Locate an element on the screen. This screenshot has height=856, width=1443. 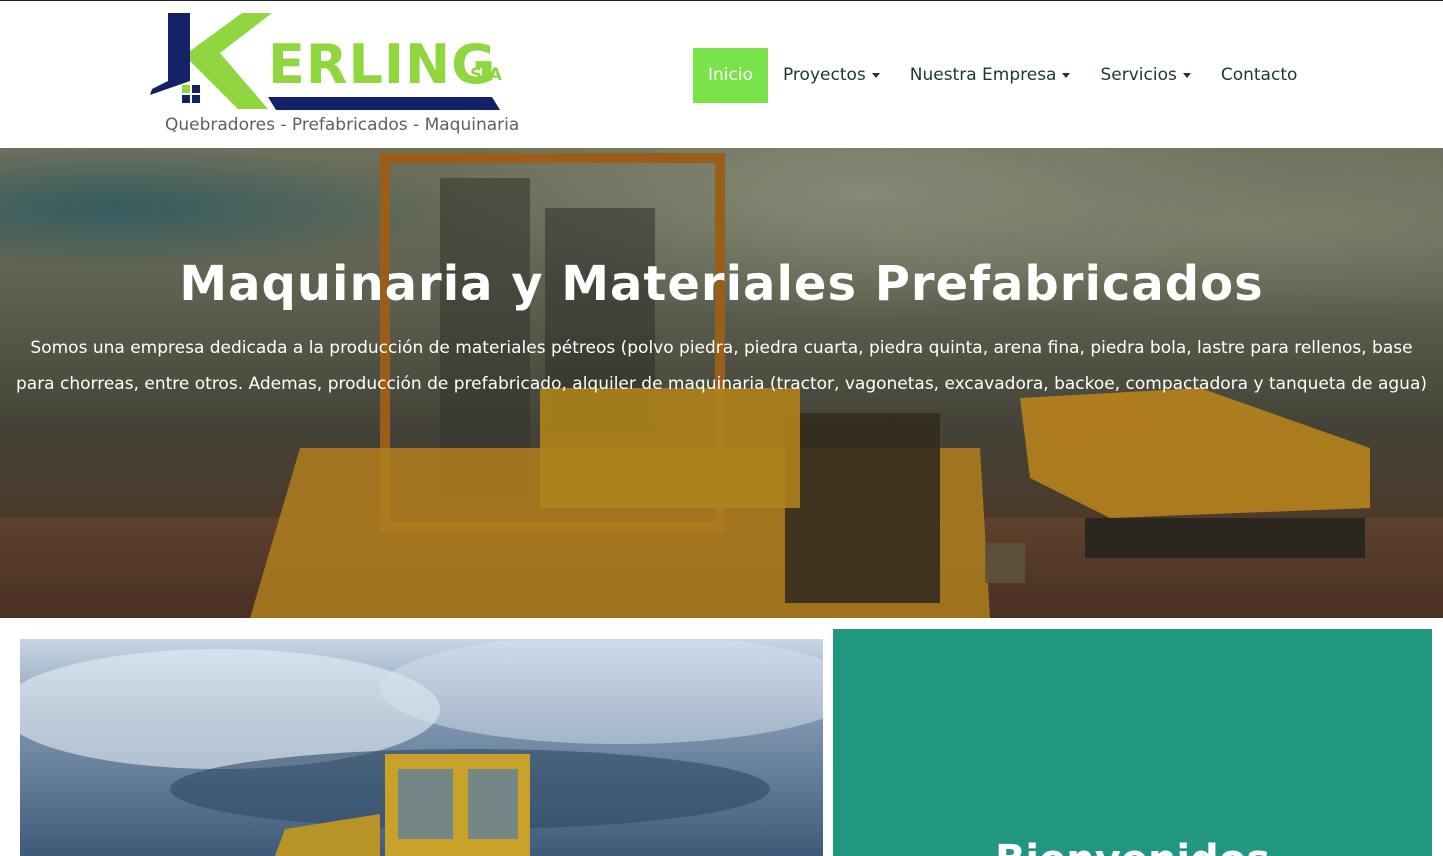
loader-illustration is located at coordinates (421, 747).